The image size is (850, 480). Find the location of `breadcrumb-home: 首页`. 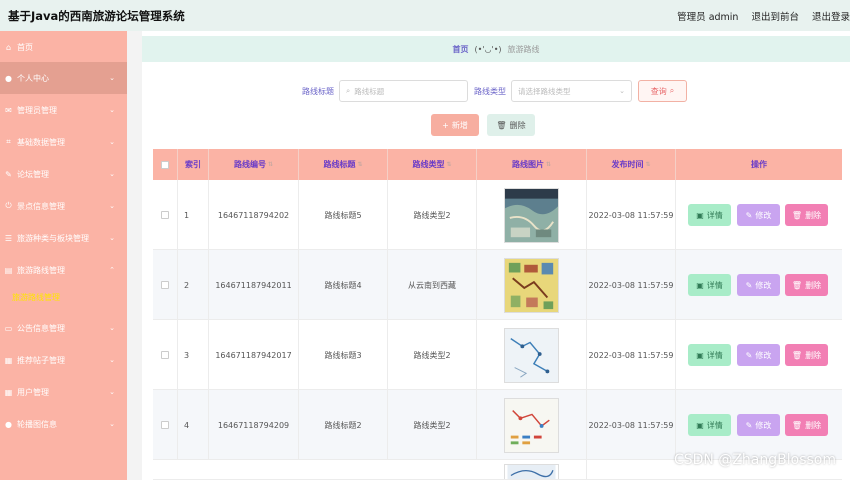

breadcrumb-home: 首页 is located at coordinates (460, 49).